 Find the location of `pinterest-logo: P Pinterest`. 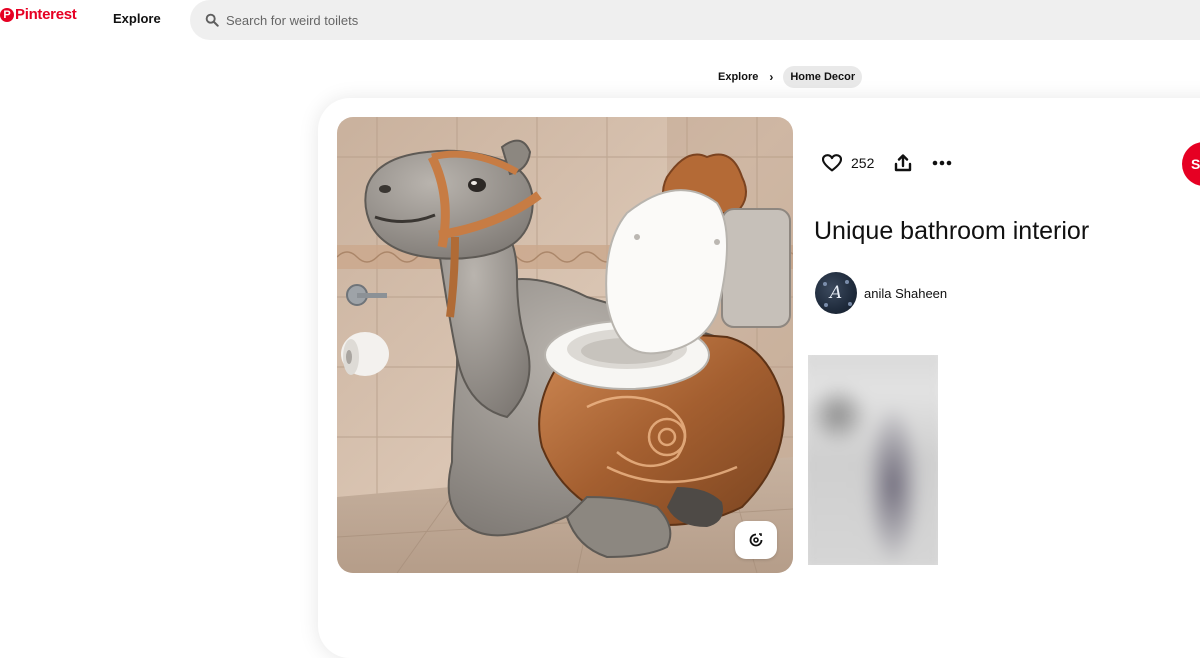

pinterest-logo: P Pinterest is located at coordinates (38, 14).